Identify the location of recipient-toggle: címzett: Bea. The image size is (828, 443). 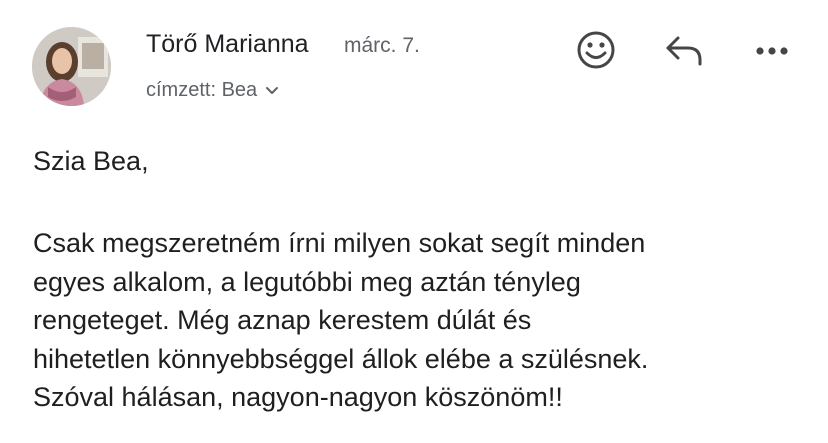
(212, 90).